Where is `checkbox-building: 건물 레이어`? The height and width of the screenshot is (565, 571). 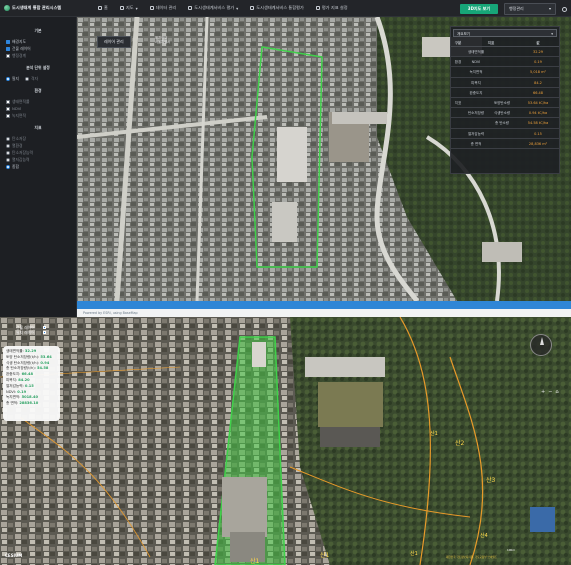 checkbox-building: 건물 레이어 is located at coordinates (38, 48).